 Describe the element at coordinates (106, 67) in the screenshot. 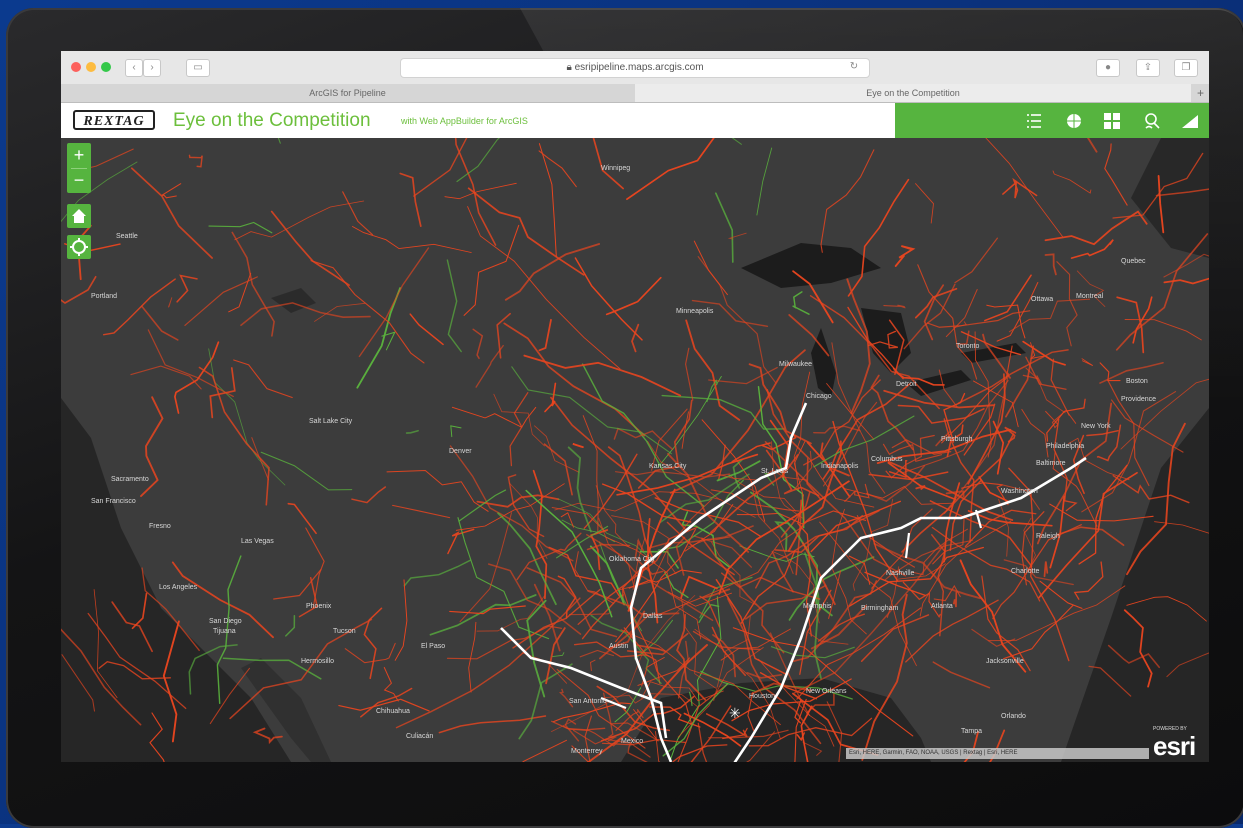

I see `maximize-window-button` at that location.